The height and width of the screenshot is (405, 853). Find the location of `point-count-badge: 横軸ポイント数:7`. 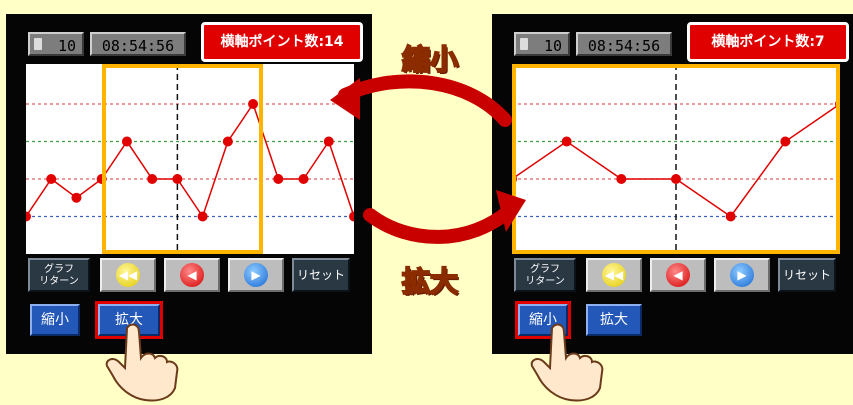

point-count-badge: 横軸ポイント数:7 is located at coordinates (768, 42).